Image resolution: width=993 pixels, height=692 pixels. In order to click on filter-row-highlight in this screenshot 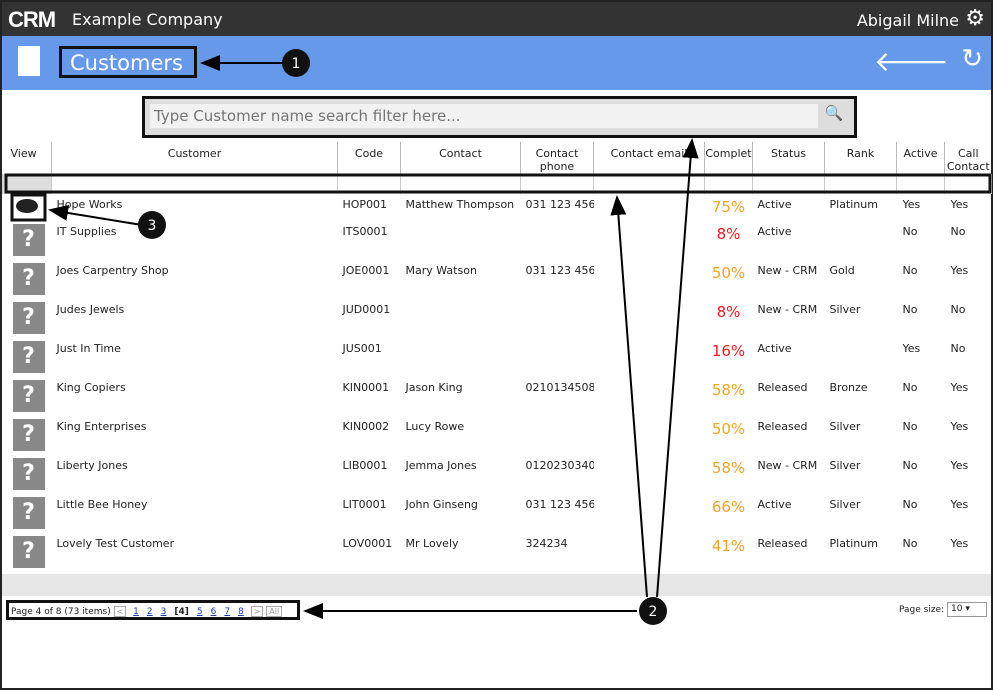, I will do `click(498, 183)`.